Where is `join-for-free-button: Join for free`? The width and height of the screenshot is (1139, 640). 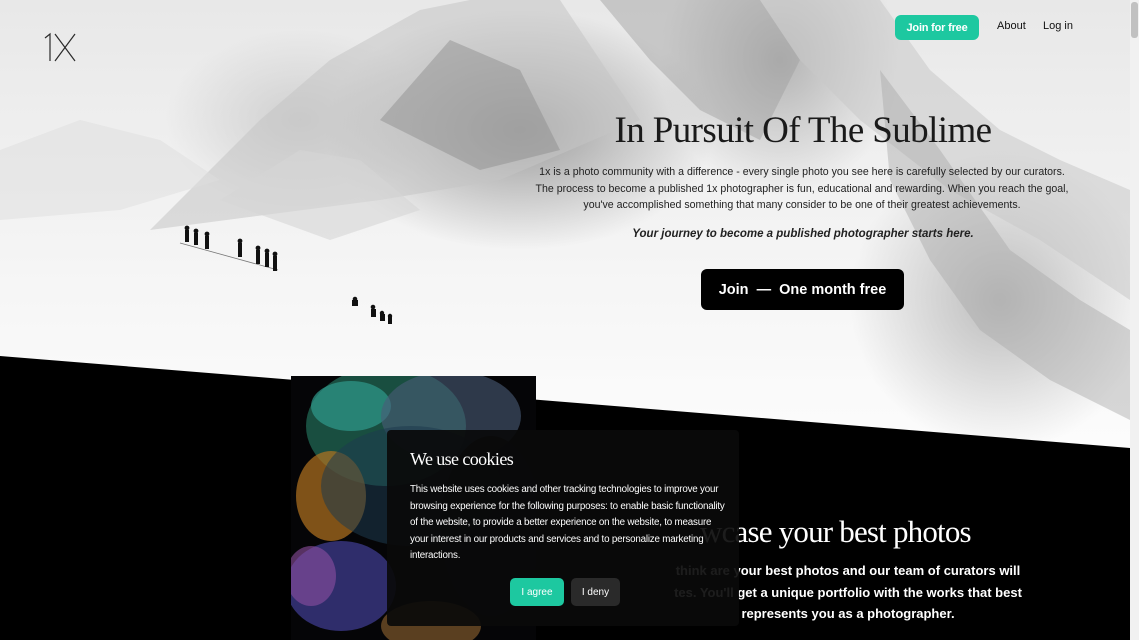
join-for-free-button: Join for free is located at coordinates (937, 27).